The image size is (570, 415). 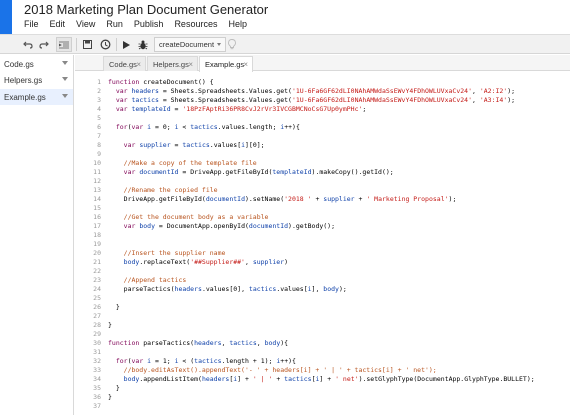 I want to click on code-line: //Insert the supplier name, so click(x=174, y=253).